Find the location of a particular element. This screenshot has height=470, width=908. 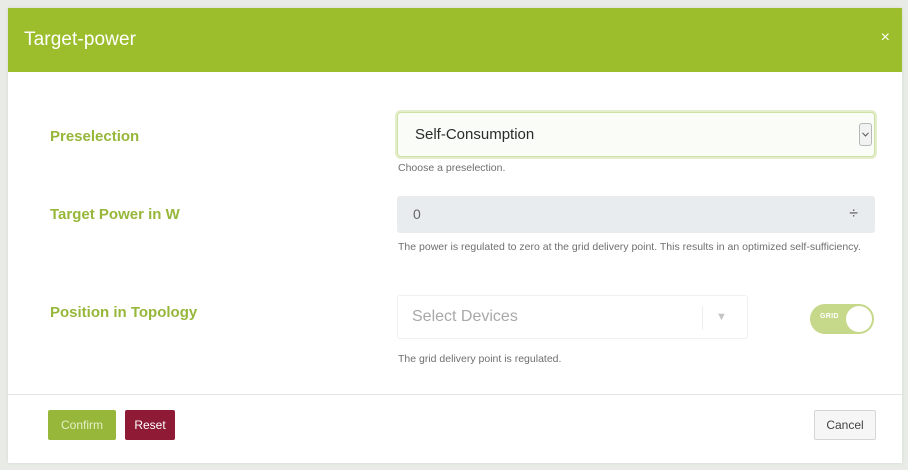

chevron-down-icon is located at coordinates (865, 134).